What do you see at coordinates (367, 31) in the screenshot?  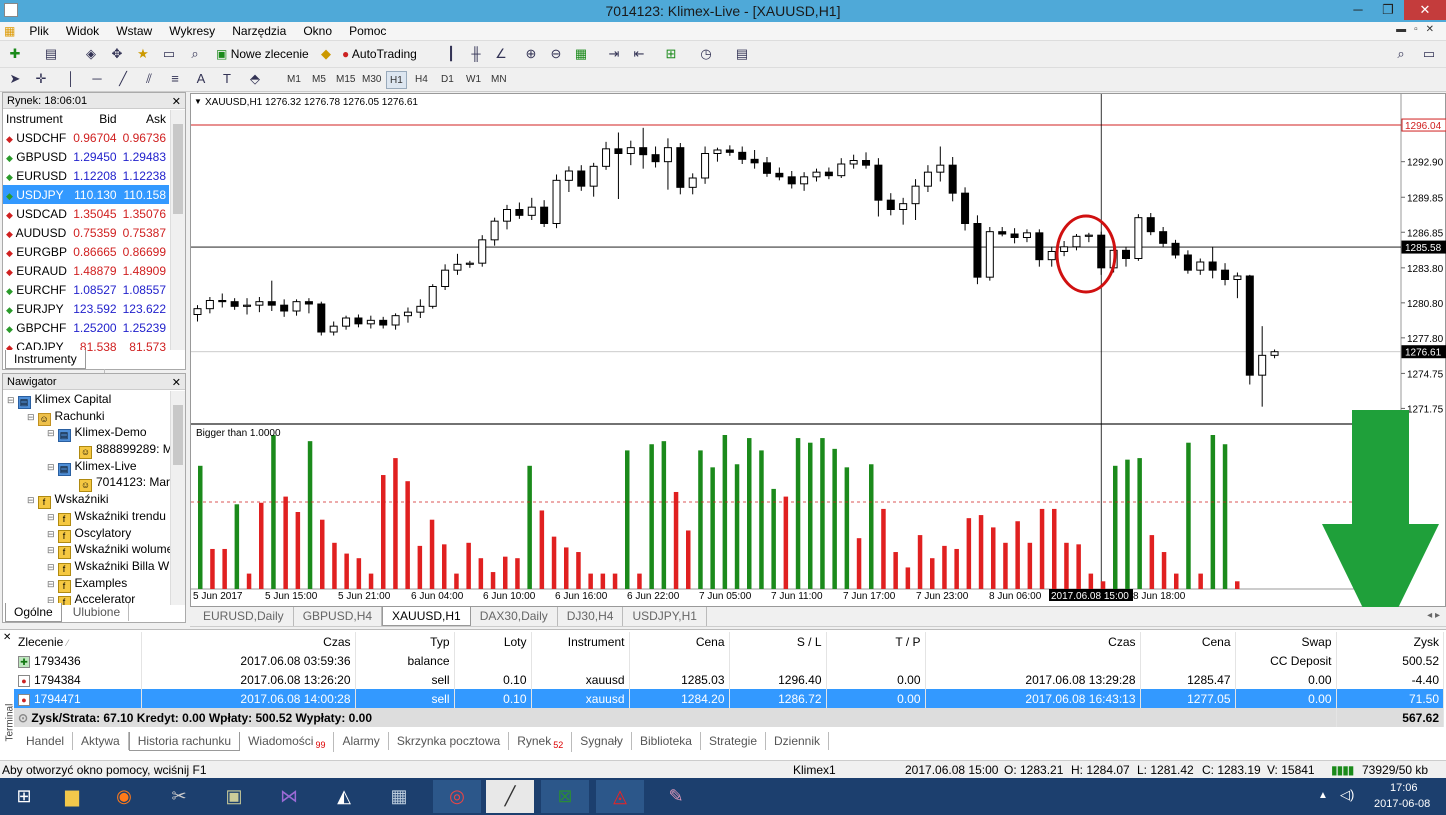 I see `menu-pomoc: Pomoc` at bounding box center [367, 31].